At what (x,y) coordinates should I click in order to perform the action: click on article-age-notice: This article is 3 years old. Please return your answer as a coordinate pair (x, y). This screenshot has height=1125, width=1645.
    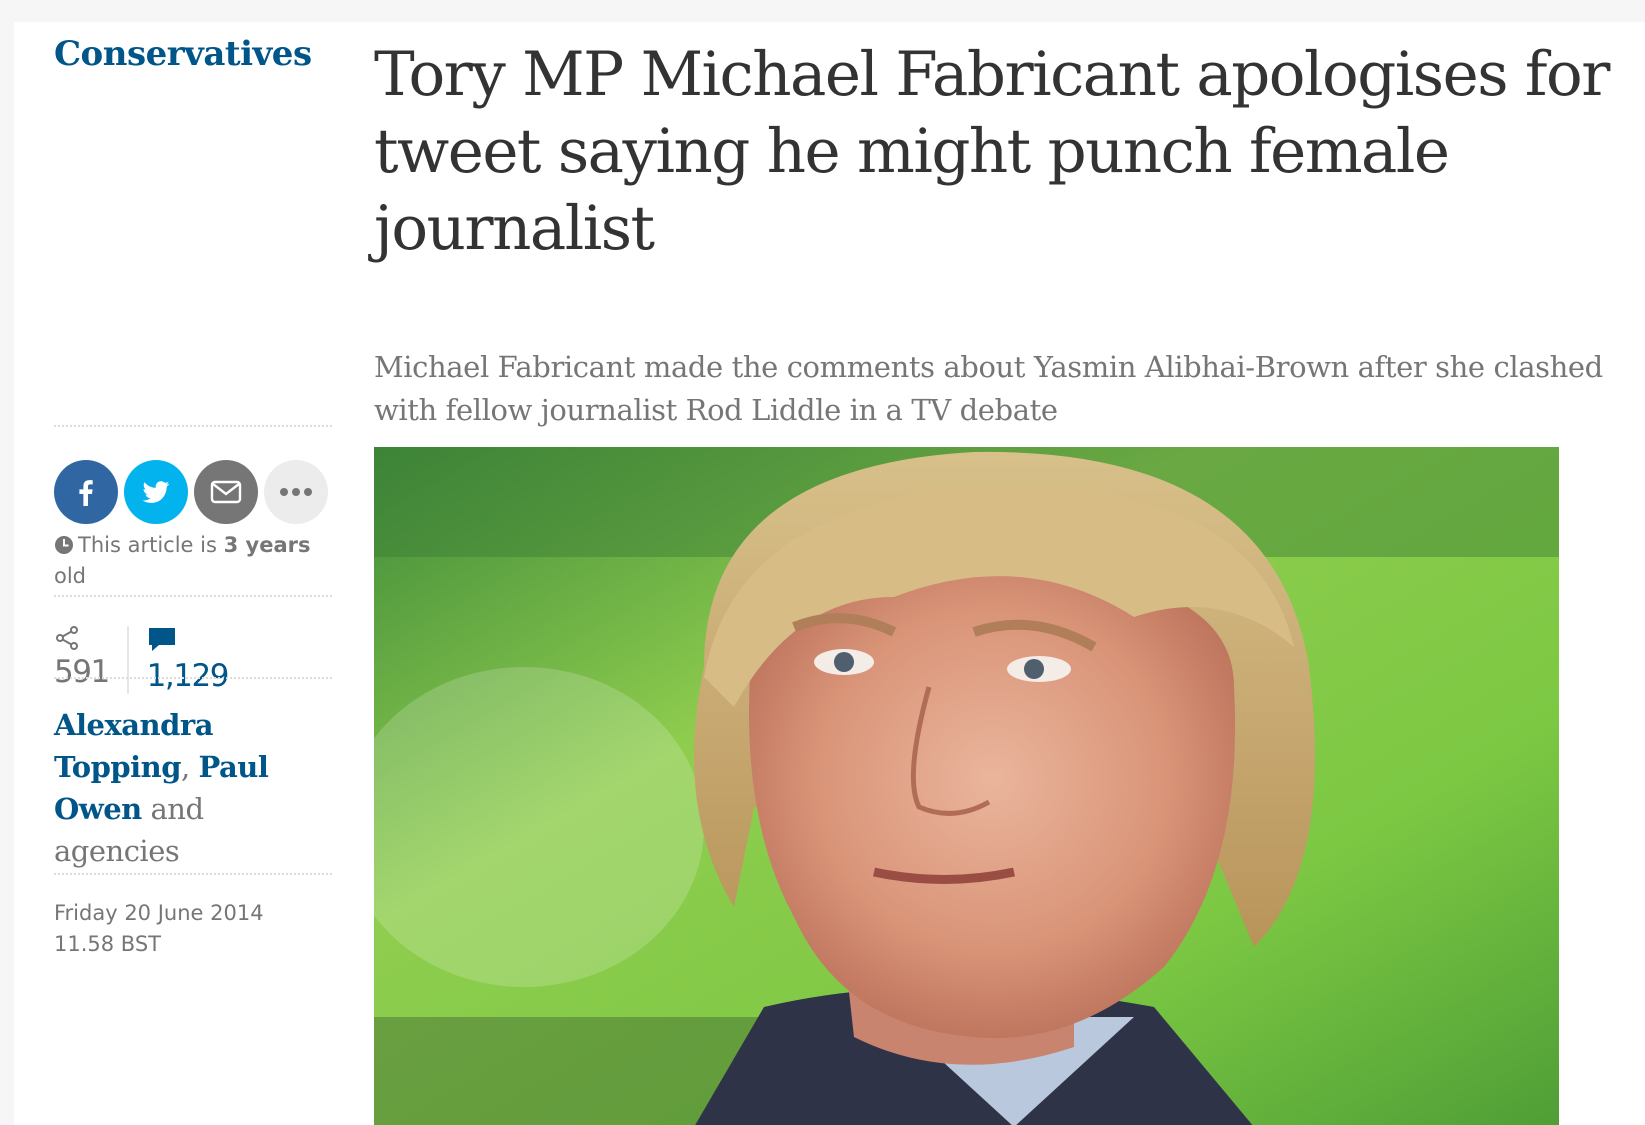
    Looking at the image, I should click on (189, 561).